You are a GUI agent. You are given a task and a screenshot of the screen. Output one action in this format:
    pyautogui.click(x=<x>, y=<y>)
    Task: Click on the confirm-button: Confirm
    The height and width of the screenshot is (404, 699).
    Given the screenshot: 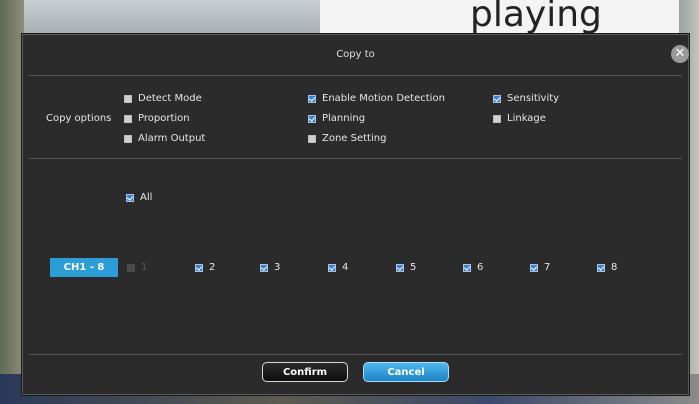 What is the action you would take?
    pyautogui.click(x=305, y=372)
    